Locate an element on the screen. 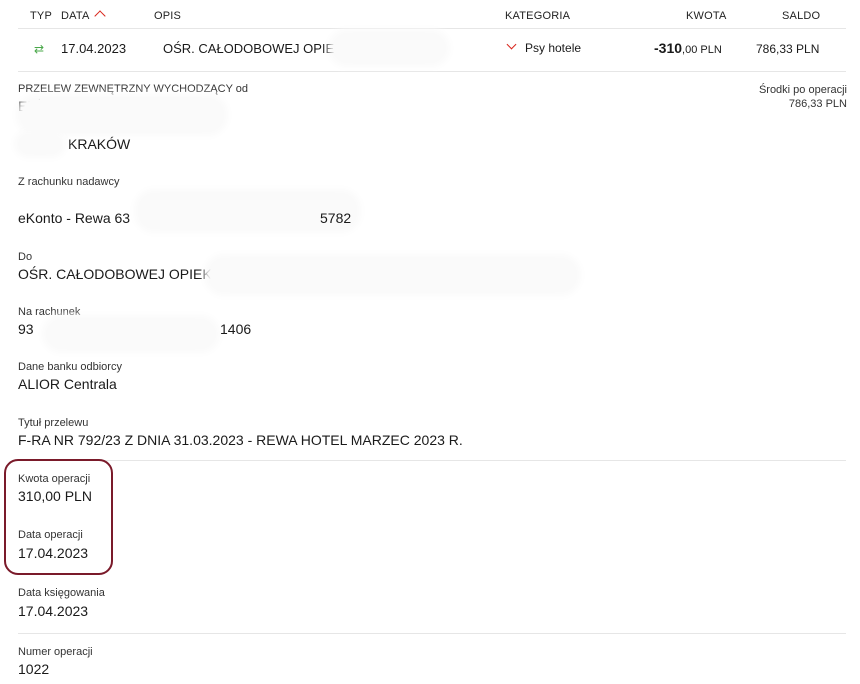 The width and height of the screenshot is (860, 684). transaction-balance: 786,33 PLN is located at coordinates (788, 49).